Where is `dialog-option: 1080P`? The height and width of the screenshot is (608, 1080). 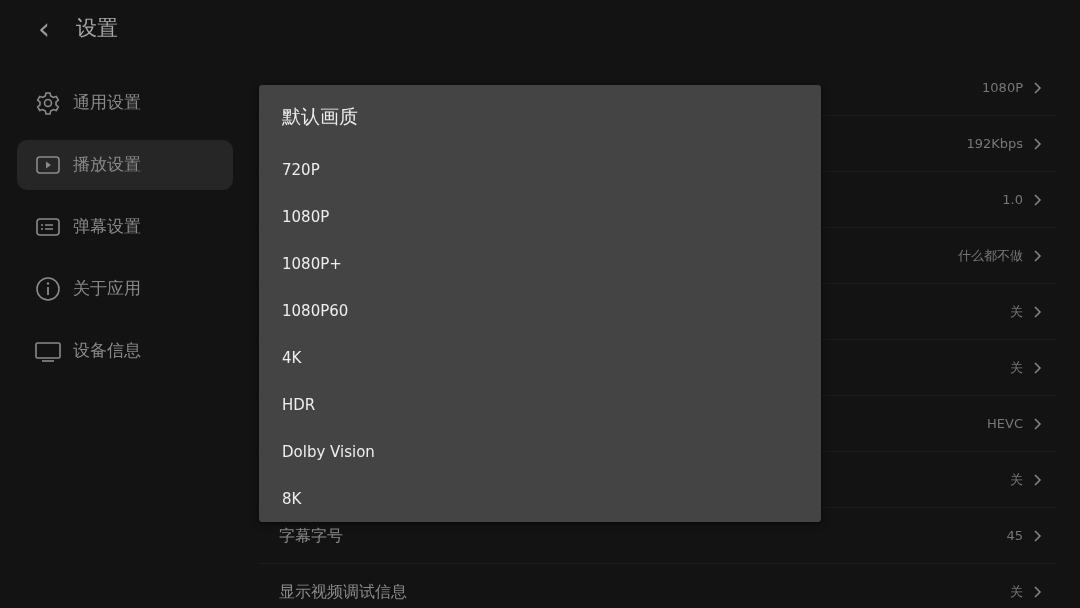
dialog-option: 1080P is located at coordinates (551, 217).